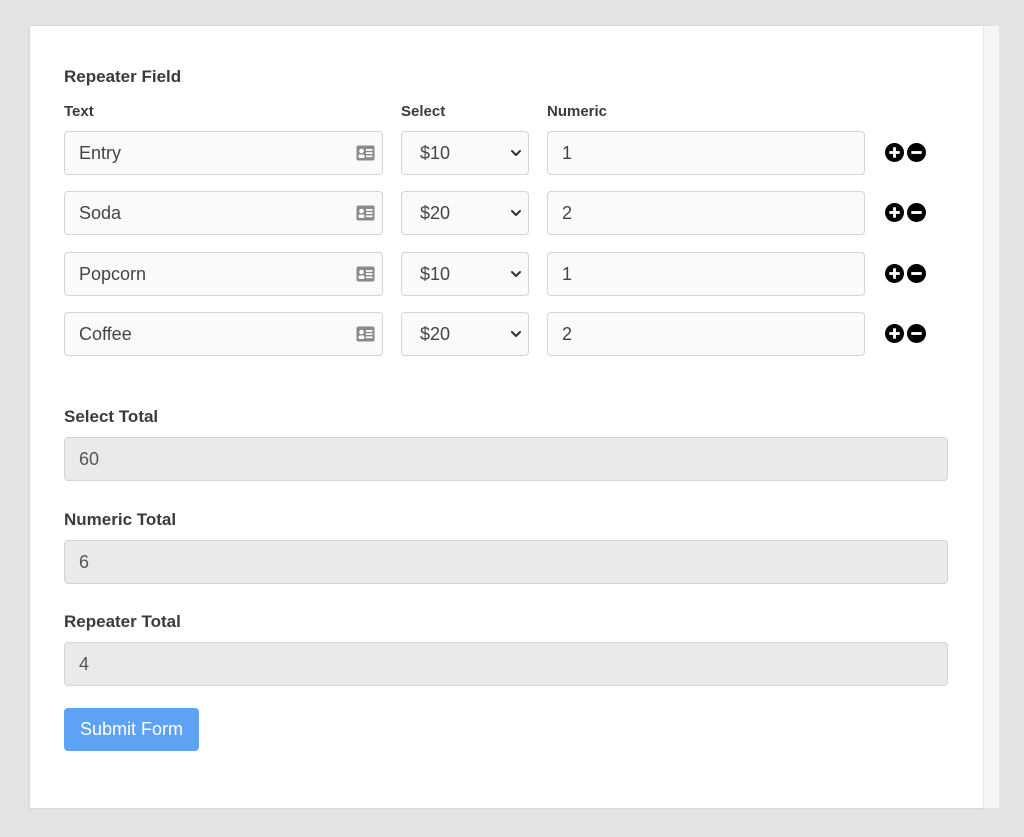 The width and height of the screenshot is (1024, 837). What do you see at coordinates (113, 274) in the screenshot?
I see `repeater-text-value: Popcorn` at bounding box center [113, 274].